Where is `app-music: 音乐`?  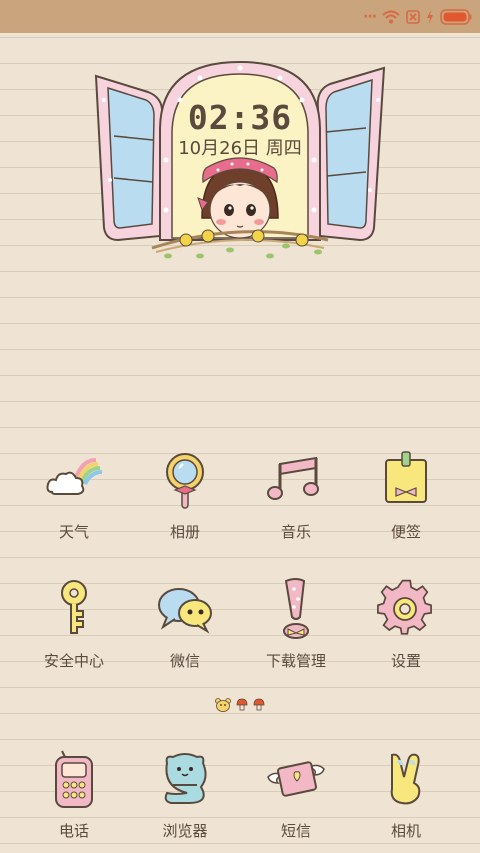 app-music: 音乐 is located at coordinates (296, 495).